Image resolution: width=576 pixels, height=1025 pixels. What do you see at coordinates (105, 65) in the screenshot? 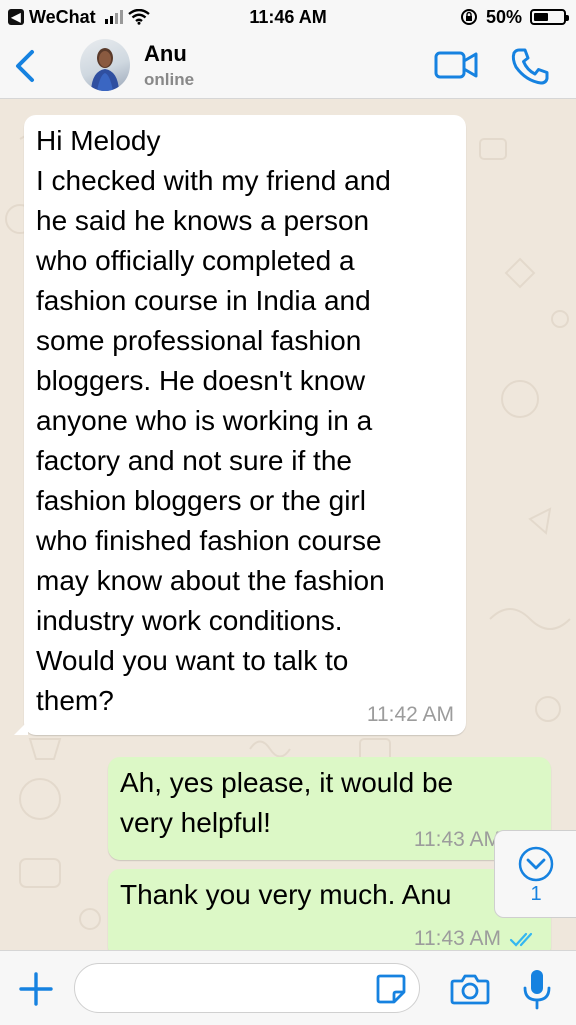
I see `avatar` at bounding box center [105, 65].